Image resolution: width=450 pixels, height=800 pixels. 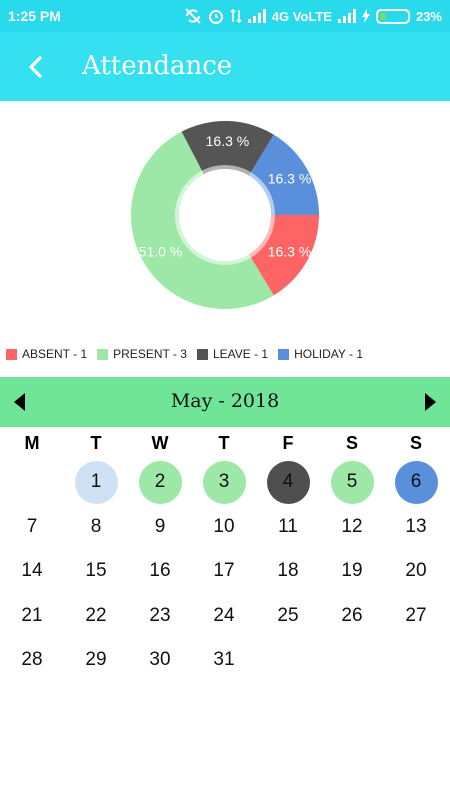 I want to click on calendar-day: 25, so click(x=288, y=616).